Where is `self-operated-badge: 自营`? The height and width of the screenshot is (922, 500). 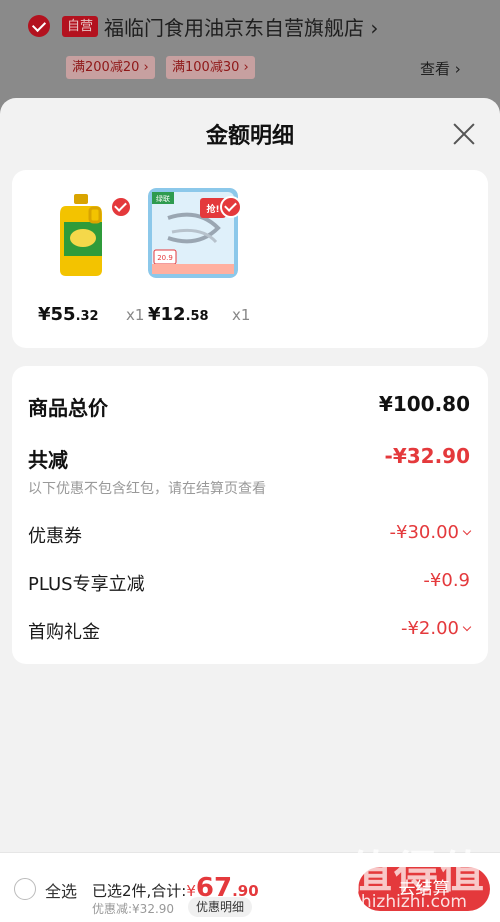 self-operated-badge: 自营 is located at coordinates (80, 26).